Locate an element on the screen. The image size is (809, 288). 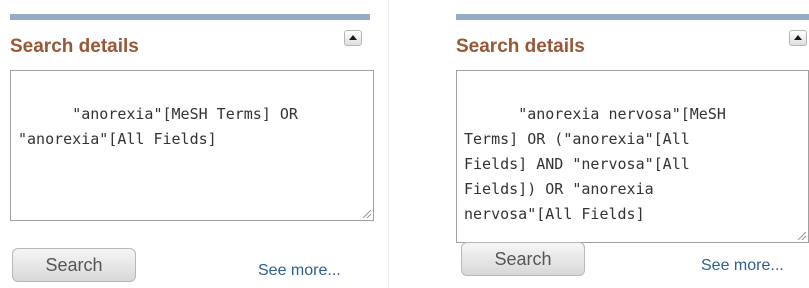
panel-divider is located at coordinates (388, 144).